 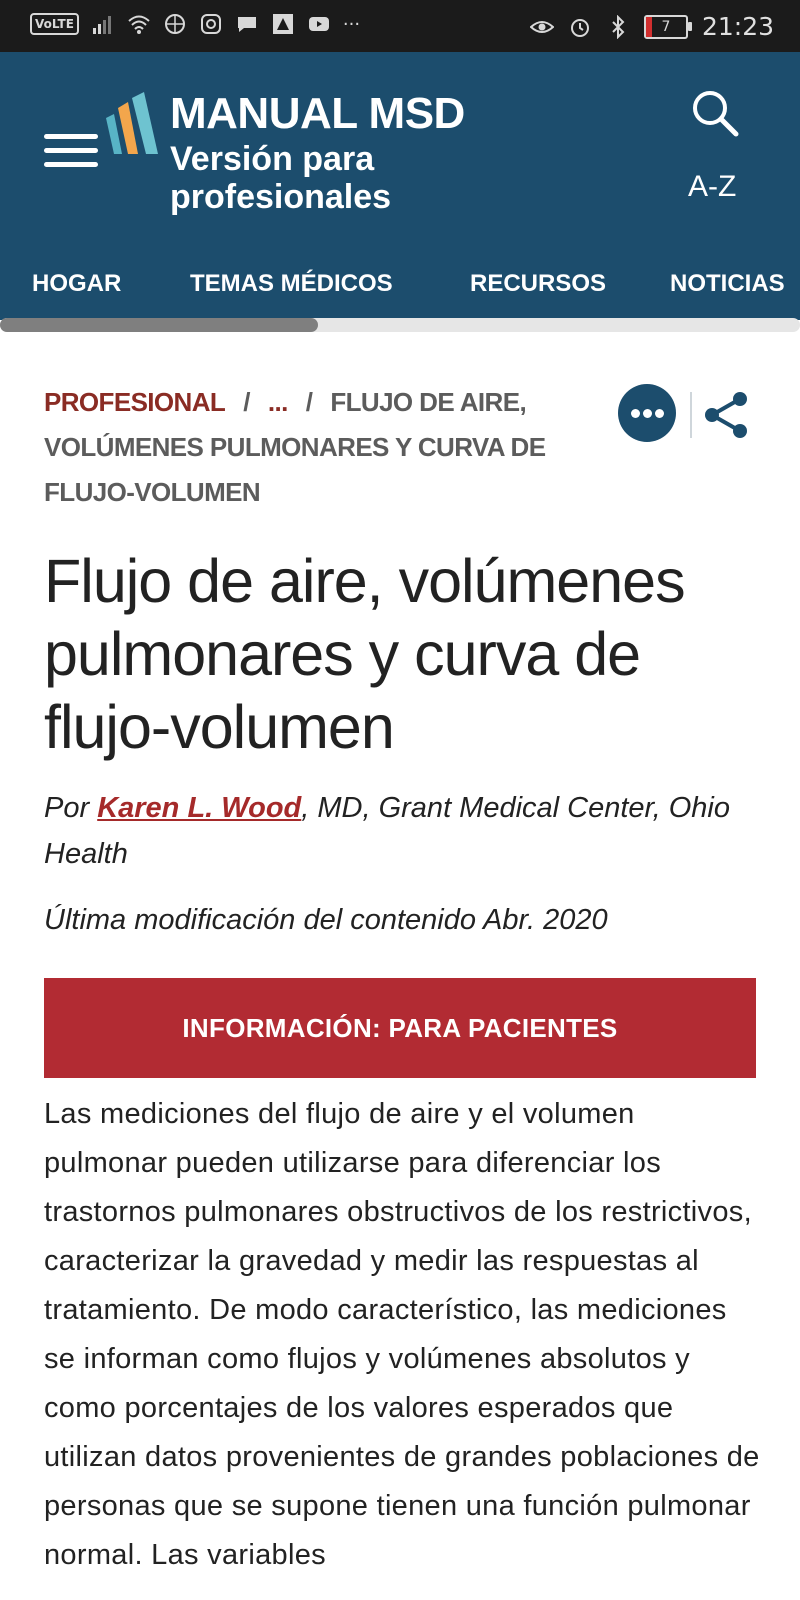 I want to click on nav-item-recursos: RECURSOS, so click(x=538, y=284).